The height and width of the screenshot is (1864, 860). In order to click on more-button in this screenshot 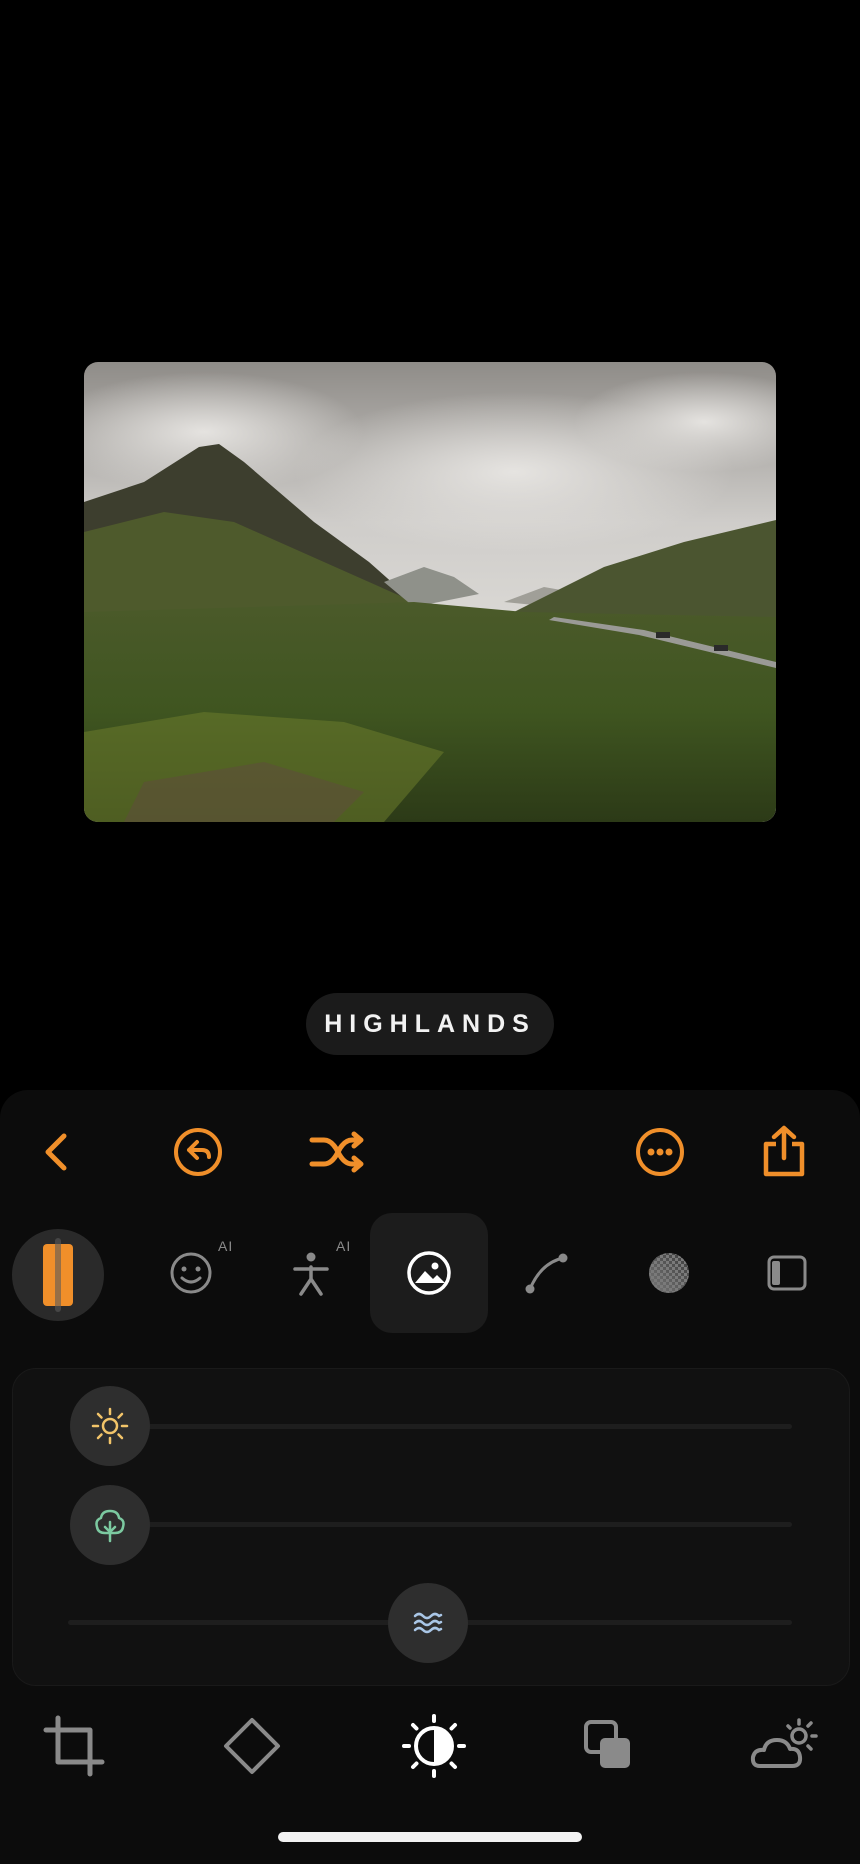, I will do `click(660, 1152)`.